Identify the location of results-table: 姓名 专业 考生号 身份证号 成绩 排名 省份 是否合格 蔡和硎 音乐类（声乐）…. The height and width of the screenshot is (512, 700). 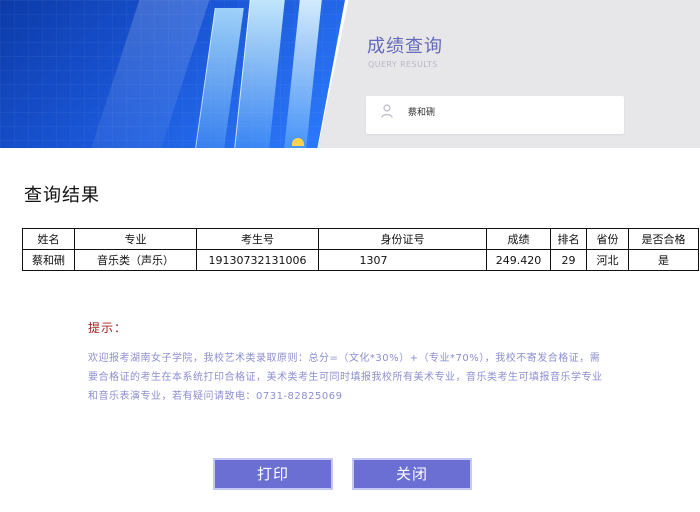
(360, 249).